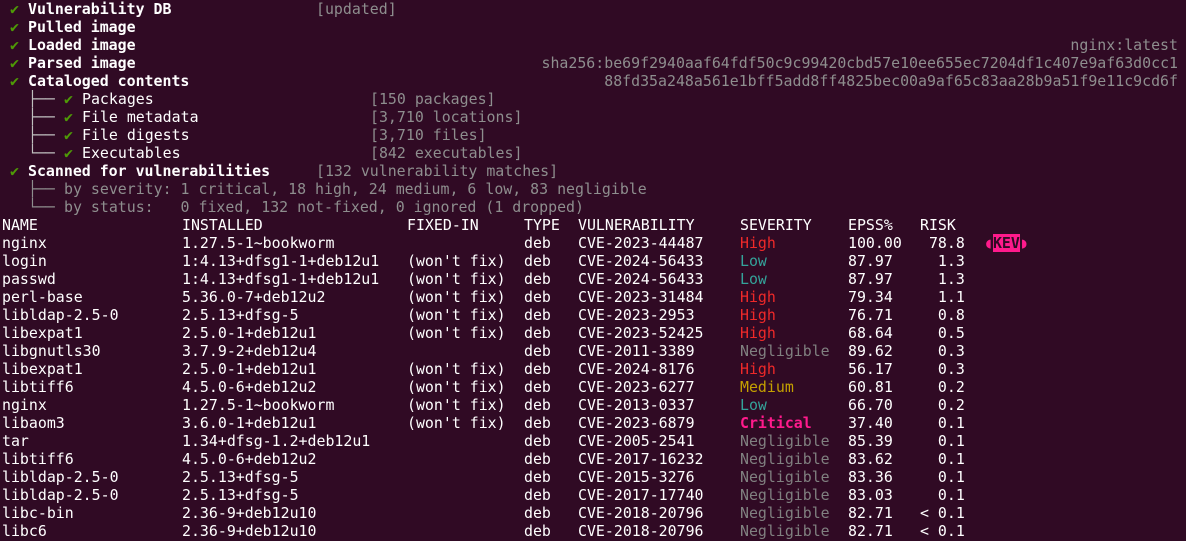  What do you see at coordinates (942, 351) in the screenshot?
I see `cell-risk: 0.3` at bounding box center [942, 351].